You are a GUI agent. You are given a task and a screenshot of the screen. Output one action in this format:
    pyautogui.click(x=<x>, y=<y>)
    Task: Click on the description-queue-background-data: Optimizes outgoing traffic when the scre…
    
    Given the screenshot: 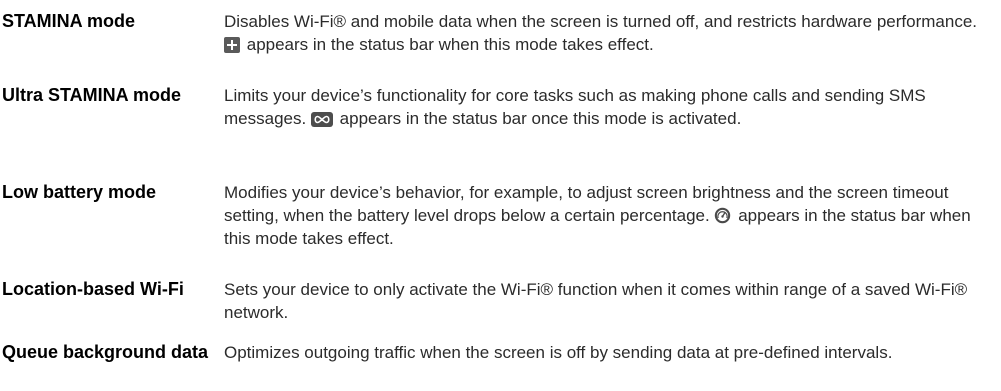 What is the action you would take?
    pyautogui.click(x=558, y=352)
    